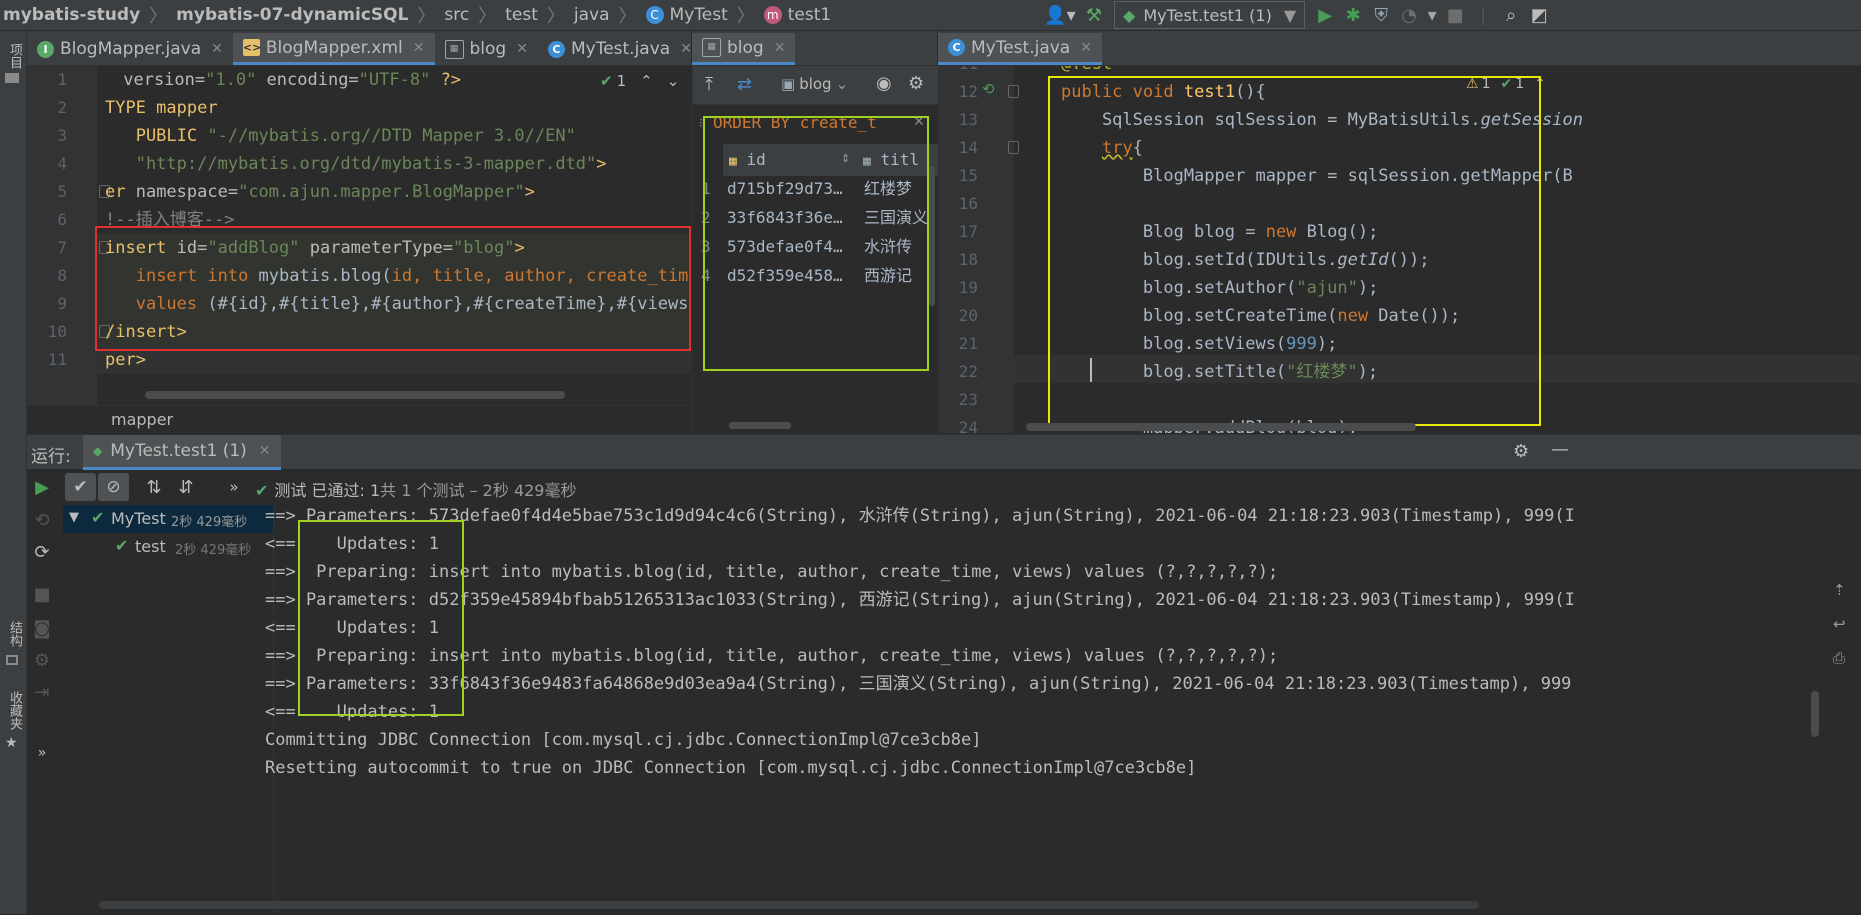  I want to click on chevron-down-icon: ⌄, so click(673, 81).